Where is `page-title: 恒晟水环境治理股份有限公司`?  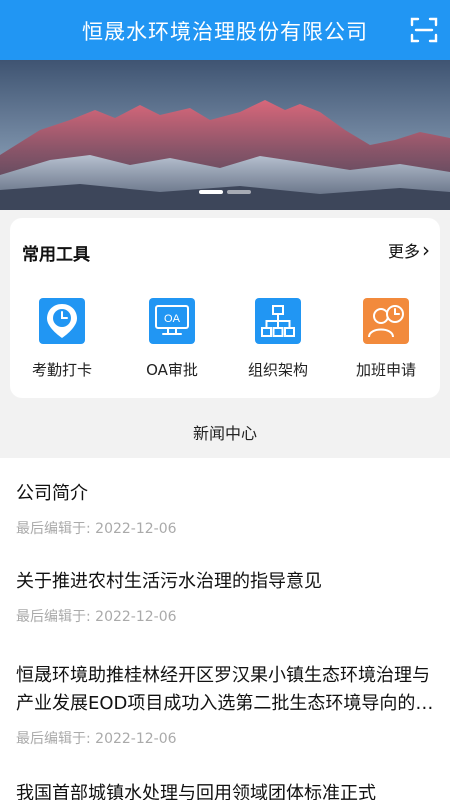 page-title: 恒晟水环境治理股份有限公司 is located at coordinates (225, 32).